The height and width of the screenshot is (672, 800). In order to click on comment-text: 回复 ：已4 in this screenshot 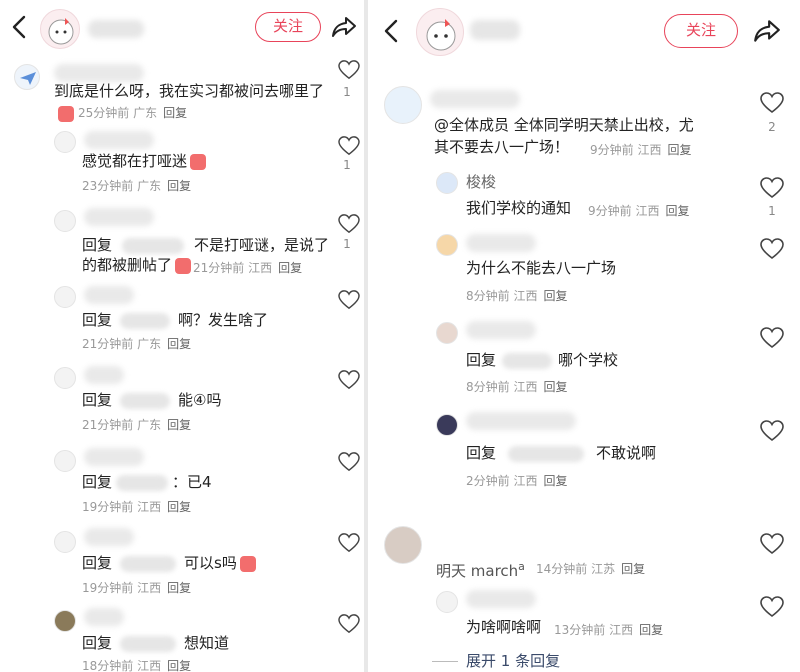, I will do `click(147, 482)`.